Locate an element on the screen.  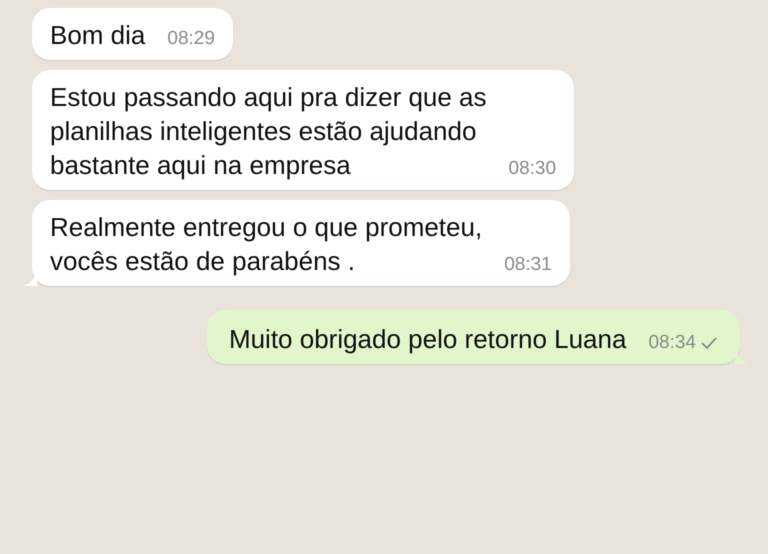
message-time: 08:31 is located at coordinates (528, 265).